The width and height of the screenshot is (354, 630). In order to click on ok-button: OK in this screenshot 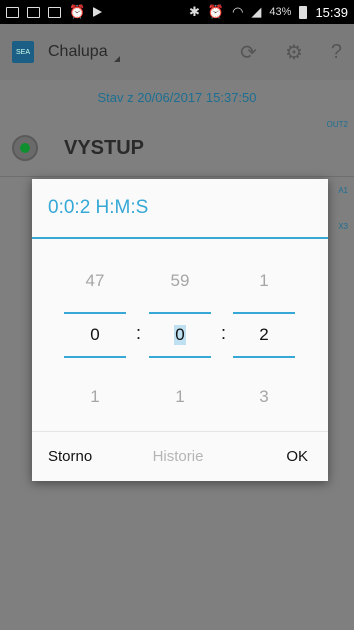, I will do `click(274, 456)`.